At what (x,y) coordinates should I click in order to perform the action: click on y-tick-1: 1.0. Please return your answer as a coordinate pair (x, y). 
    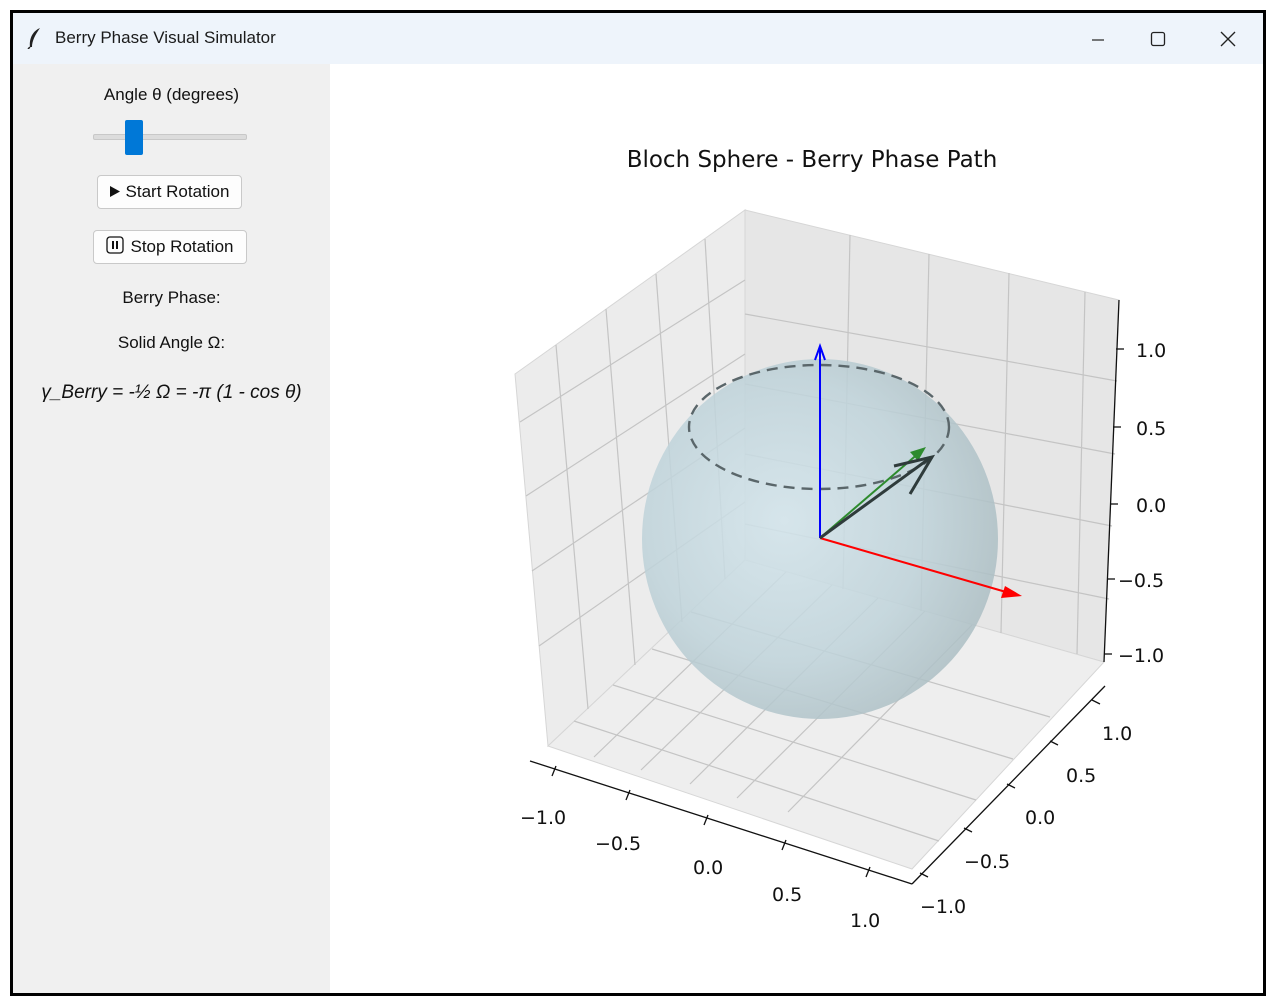
    Looking at the image, I should click on (1117, 734).